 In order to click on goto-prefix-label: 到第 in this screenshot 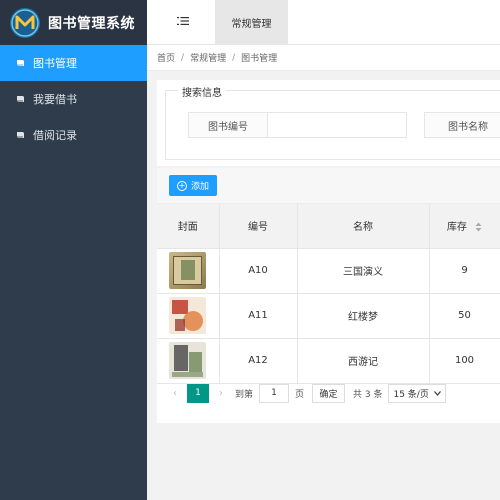, I will do `click(244, 394)`.